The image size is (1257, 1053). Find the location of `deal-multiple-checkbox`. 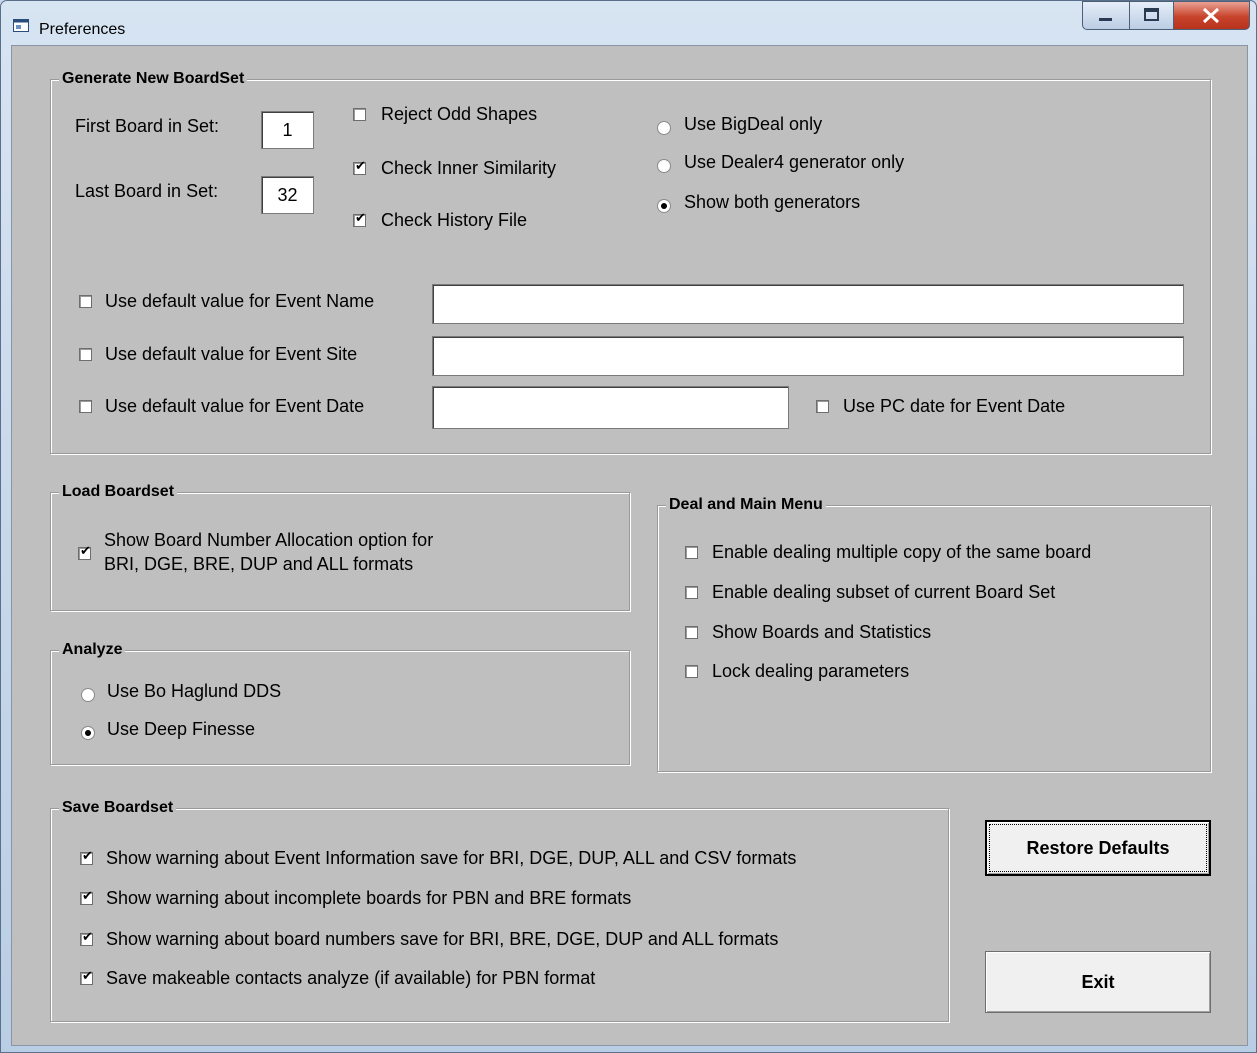

deal-multiple-checkbox is located at coordinates (691, 552).